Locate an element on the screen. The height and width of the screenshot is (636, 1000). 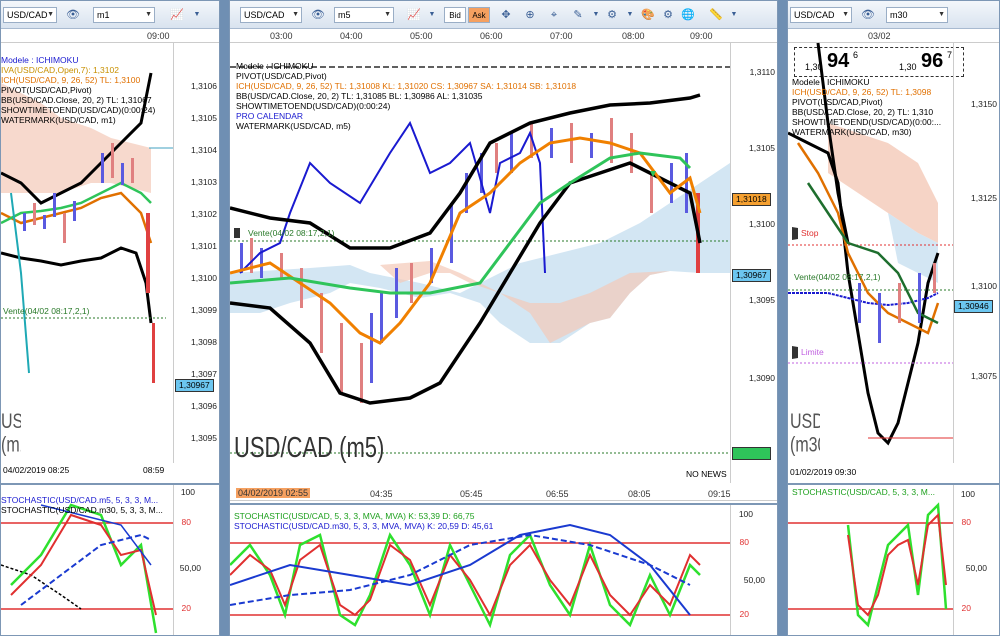
palette-icon: 🎨 is located at coordinates (648, 15).